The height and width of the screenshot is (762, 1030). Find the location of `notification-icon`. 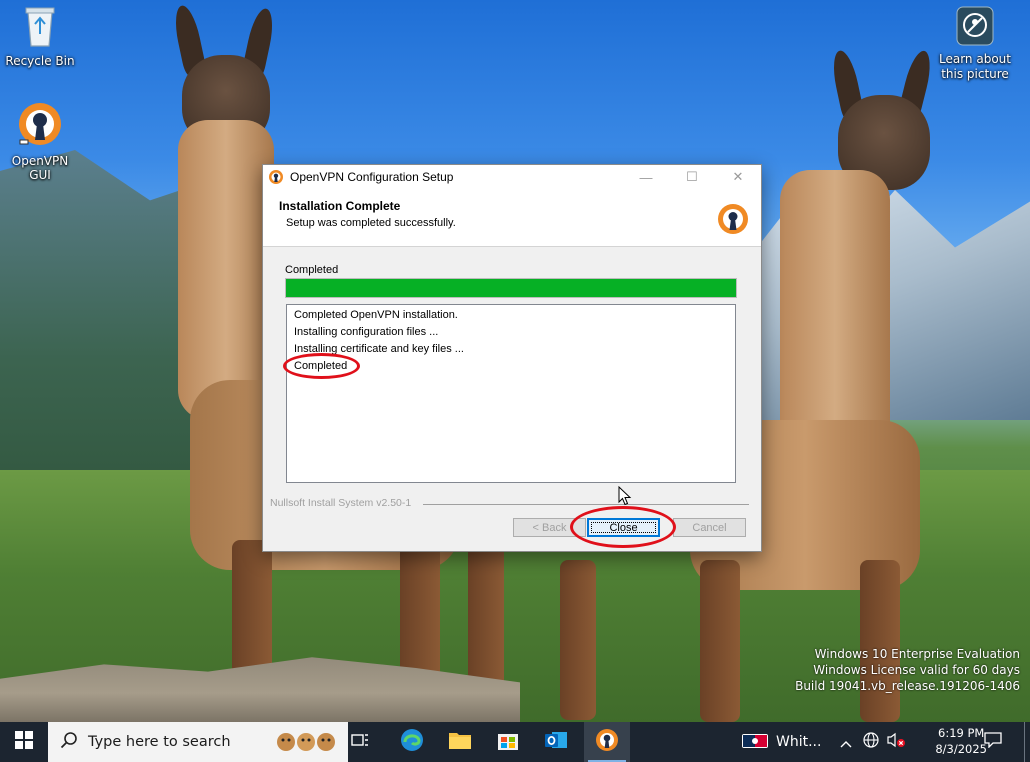

notification-icon is located at coordinates (993, 742).